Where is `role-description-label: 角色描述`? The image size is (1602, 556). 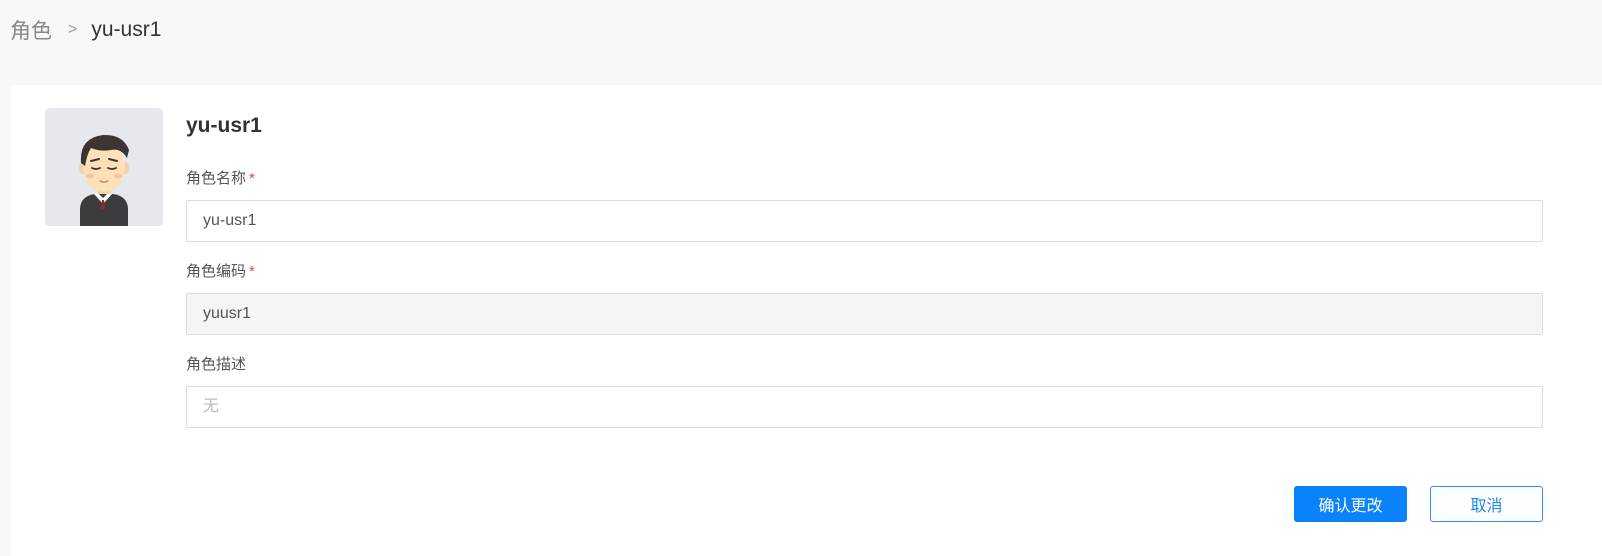
role-description-label: 角色描述 is located at coordinates (216, 364).